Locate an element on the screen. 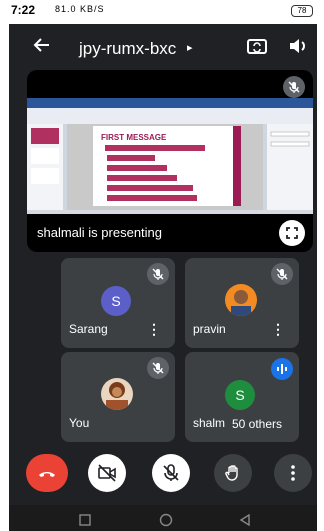 The height and width of the screenshot is (531, 324). phone-hangup-icon is located at coordinates (47, 474).